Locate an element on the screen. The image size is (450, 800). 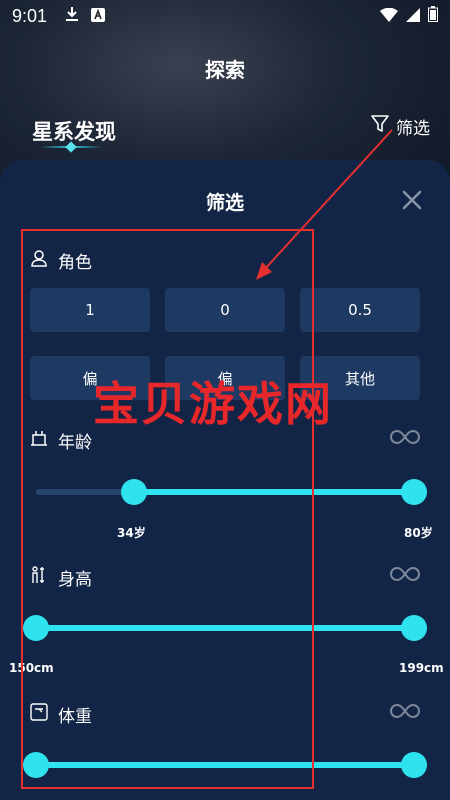
scale-icon is located at coordinates (39, 714).